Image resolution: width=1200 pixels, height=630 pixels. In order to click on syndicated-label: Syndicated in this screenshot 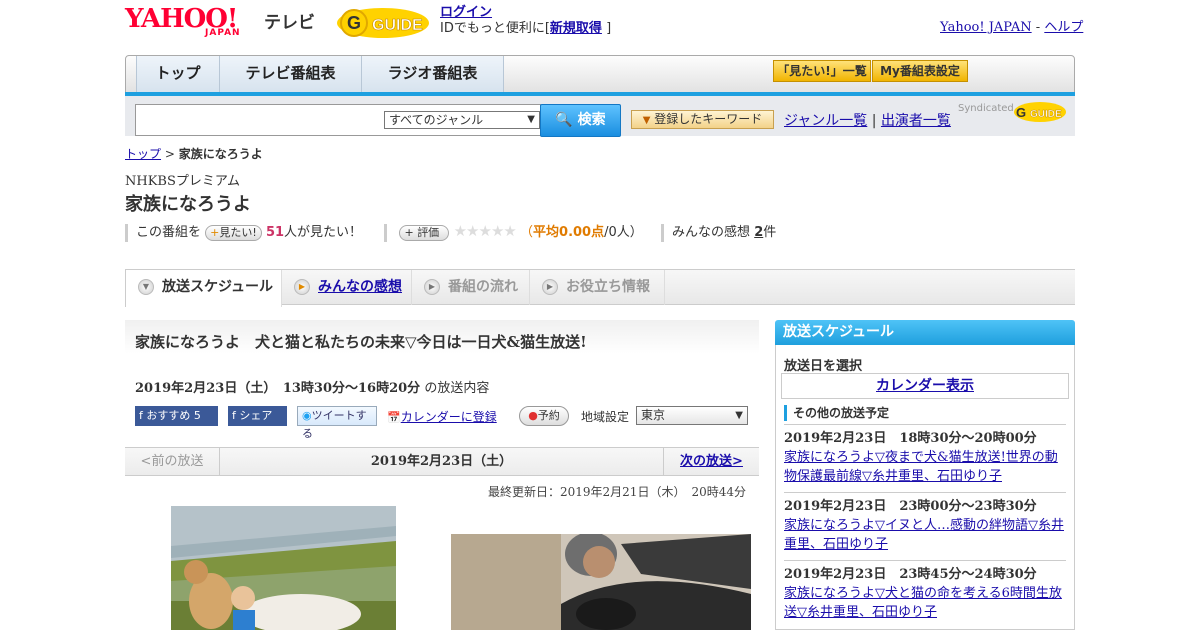, I will do `click(986, 108)`.